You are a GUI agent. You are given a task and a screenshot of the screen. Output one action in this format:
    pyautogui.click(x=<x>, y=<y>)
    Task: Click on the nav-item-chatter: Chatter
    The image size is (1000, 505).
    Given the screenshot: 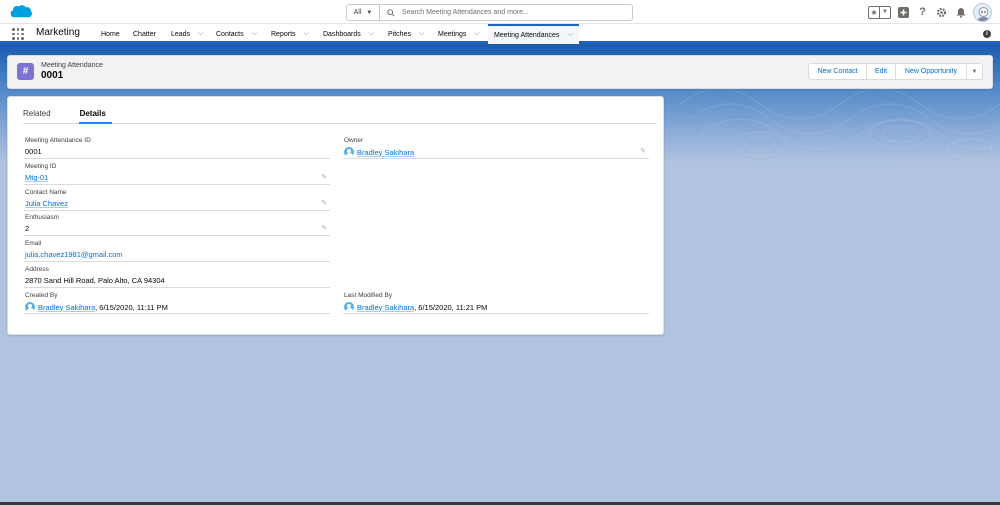 What is the action you would take?
    pyautogui.click(x=144, y=34)
    